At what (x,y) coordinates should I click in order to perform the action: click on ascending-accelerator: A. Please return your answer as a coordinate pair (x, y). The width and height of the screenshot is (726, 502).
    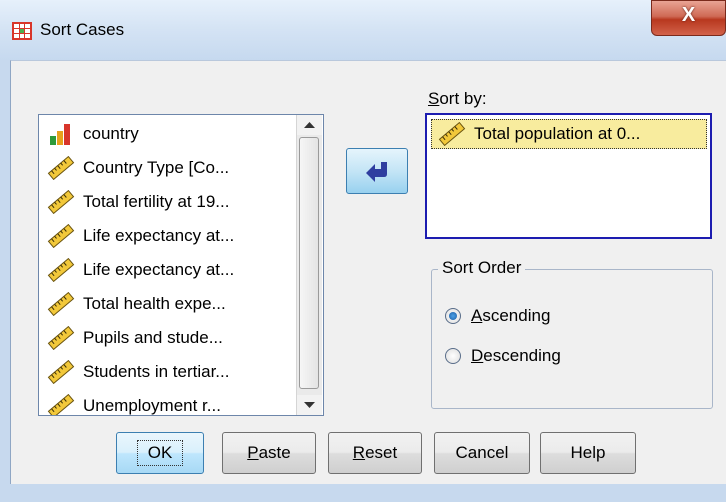
    Looking at the image, I should click on (477, 315).